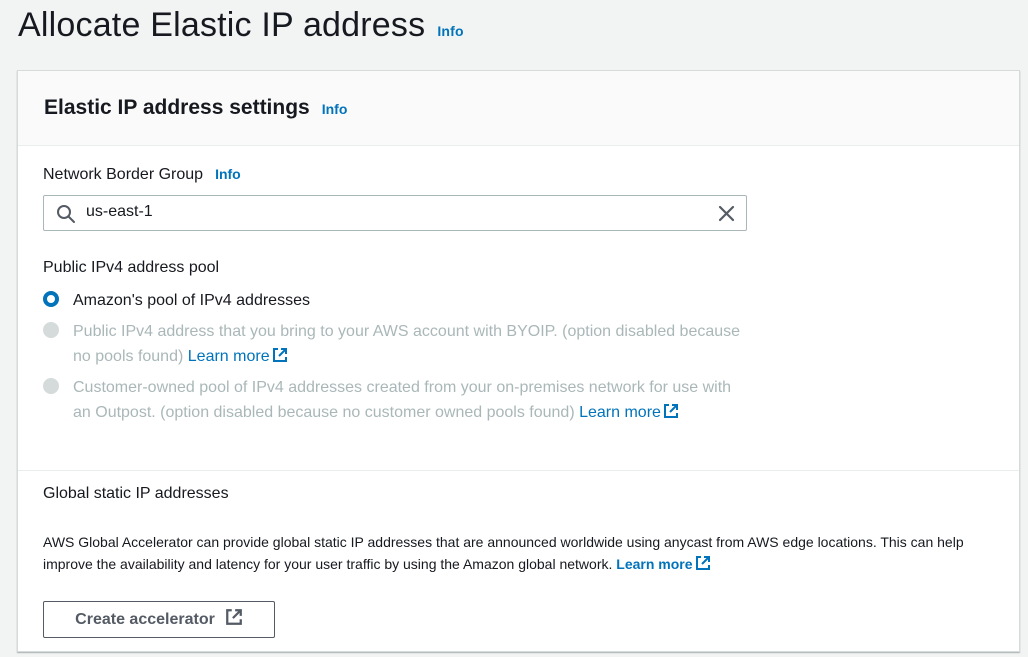 Image resolution: width=1028 pixels, height=657 pixels. I want to click on ipv4-pool-label-text: Public IPv4 address pool, so click(131, 267).